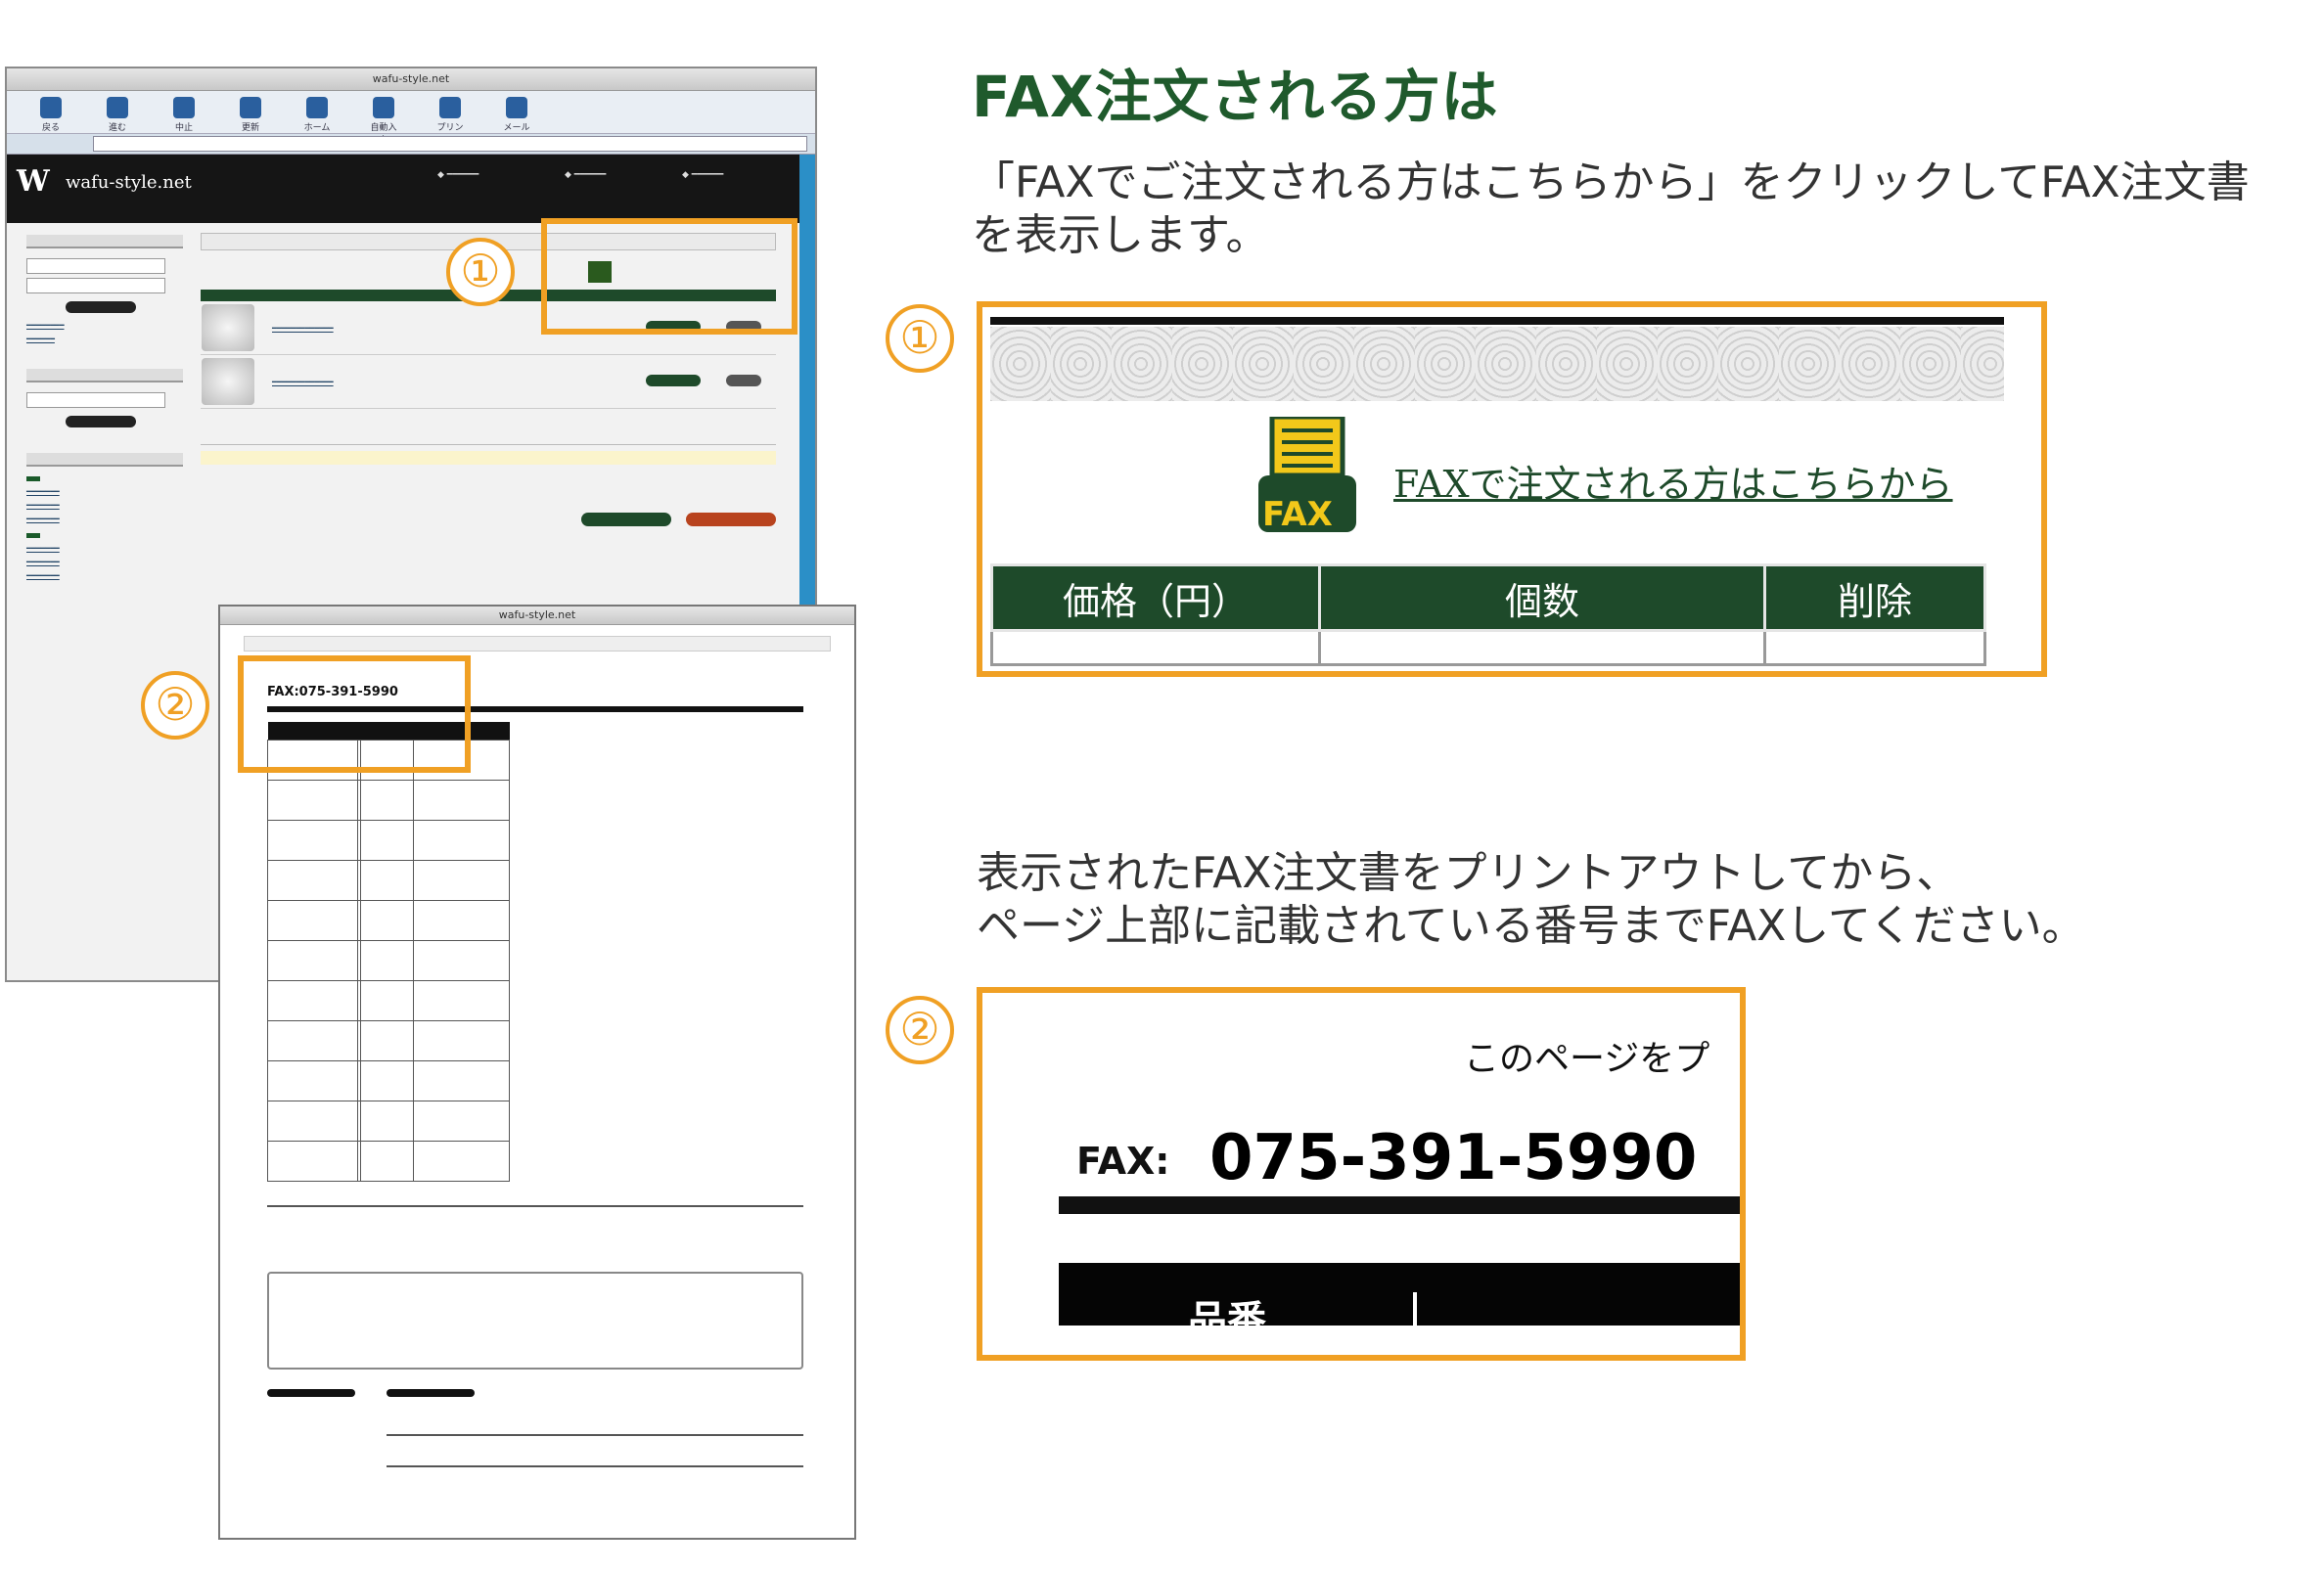 This screenshot has width=2324, height=1573. I want to click on address-bar, so click(411, 144).